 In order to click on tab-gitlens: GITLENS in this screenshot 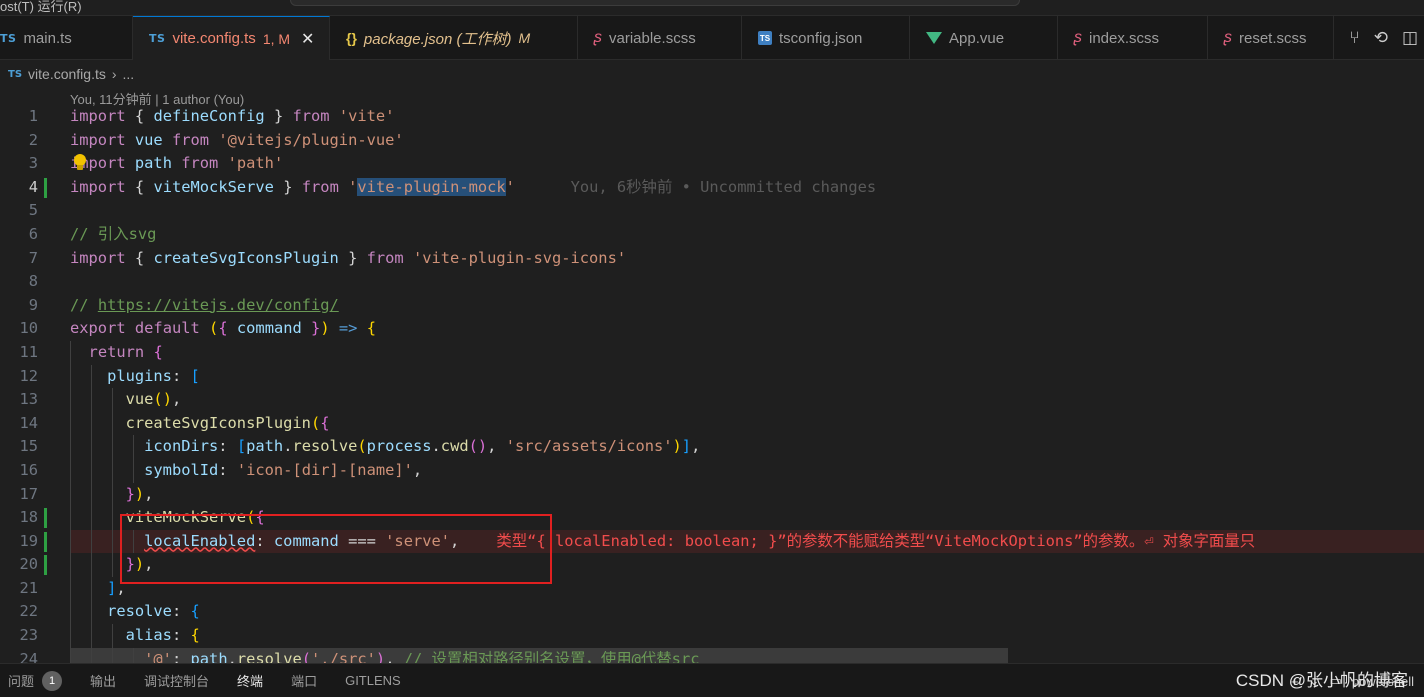, I will do `click(373, 680)`.